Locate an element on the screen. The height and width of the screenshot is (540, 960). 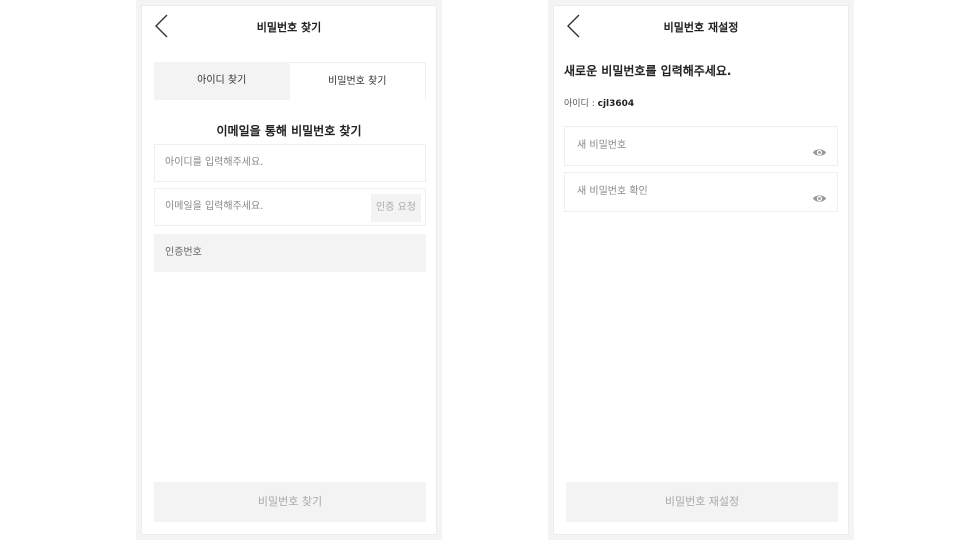
confirm-password-input: 새 비밀번호 확인 is located at coordinates (701, 192).